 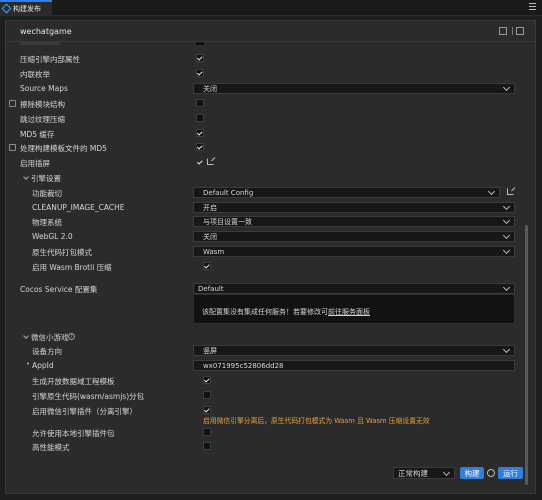 What do you see at coordinates (12, 147) in the screenshot?
I see `template-icon` at bounding box center [12, 147].